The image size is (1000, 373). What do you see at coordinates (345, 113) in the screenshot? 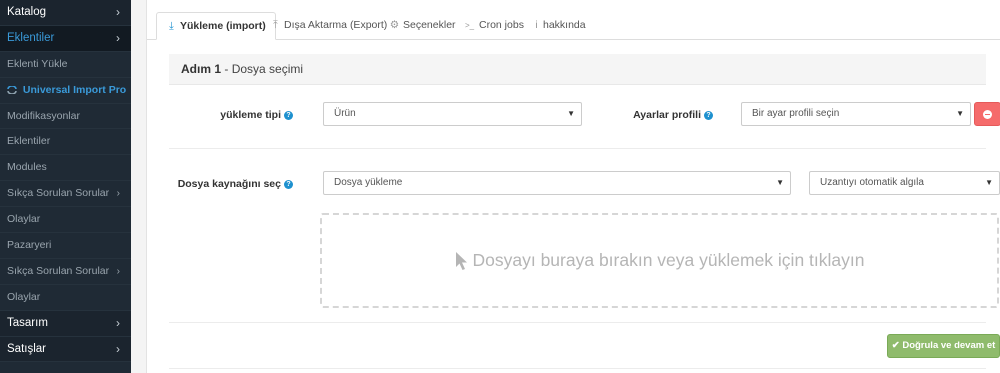
I see `import-type-value: Ürün` at bounding box center [345, 113].